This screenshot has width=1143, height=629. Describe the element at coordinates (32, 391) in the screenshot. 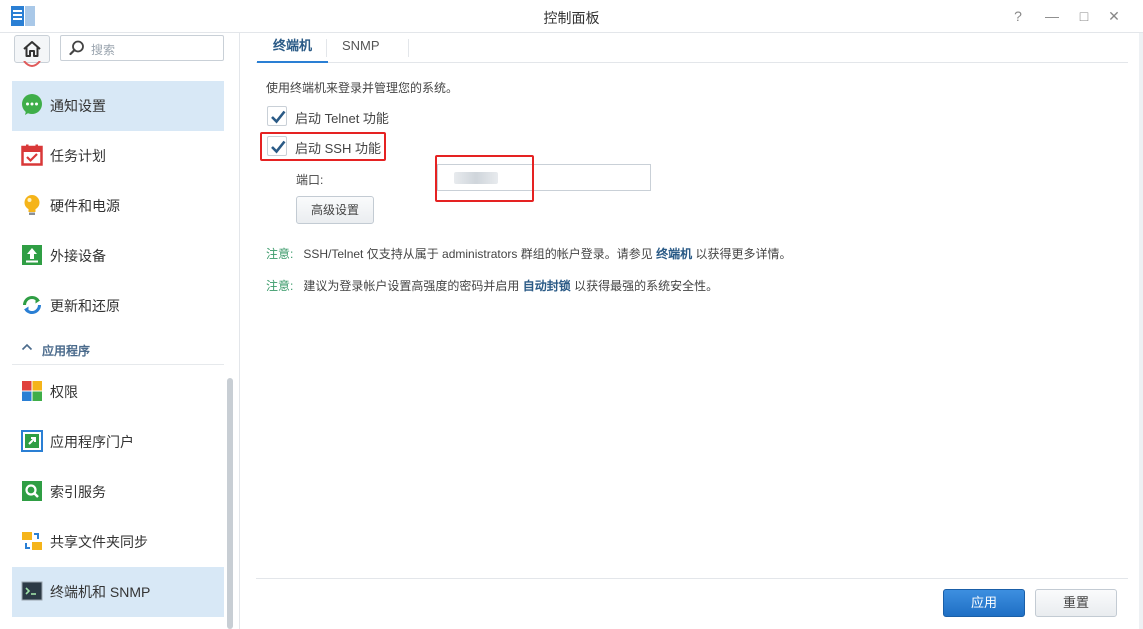

I see `privileges-icon` at that location.